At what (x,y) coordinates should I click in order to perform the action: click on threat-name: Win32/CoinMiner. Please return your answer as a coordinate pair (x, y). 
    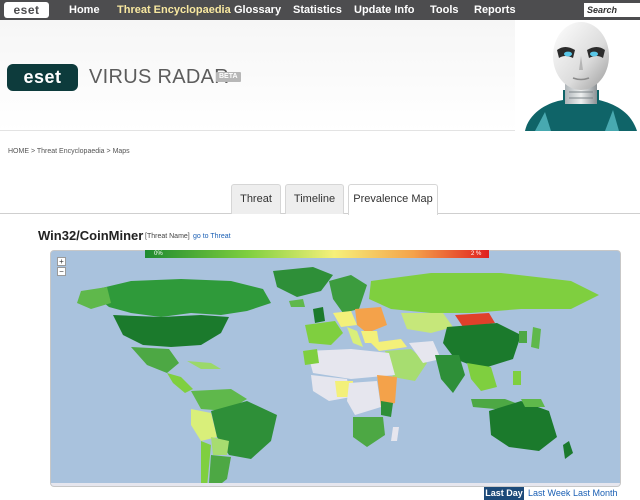
    Looking at the image, I should click on (91, 235).